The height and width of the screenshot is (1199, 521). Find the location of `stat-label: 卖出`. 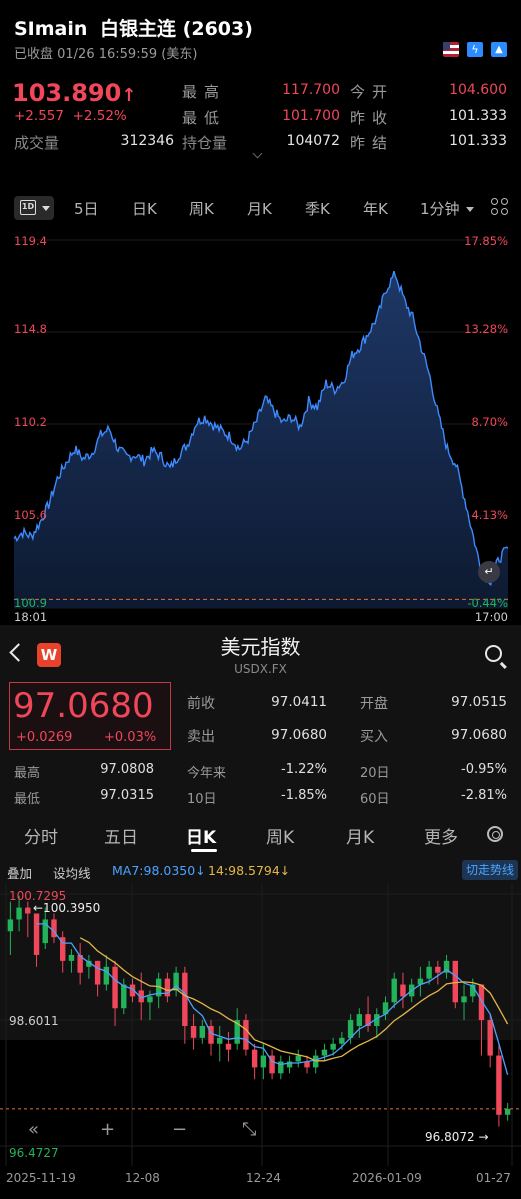

stat-label: 卖出 is located at coordinates (201, 737).